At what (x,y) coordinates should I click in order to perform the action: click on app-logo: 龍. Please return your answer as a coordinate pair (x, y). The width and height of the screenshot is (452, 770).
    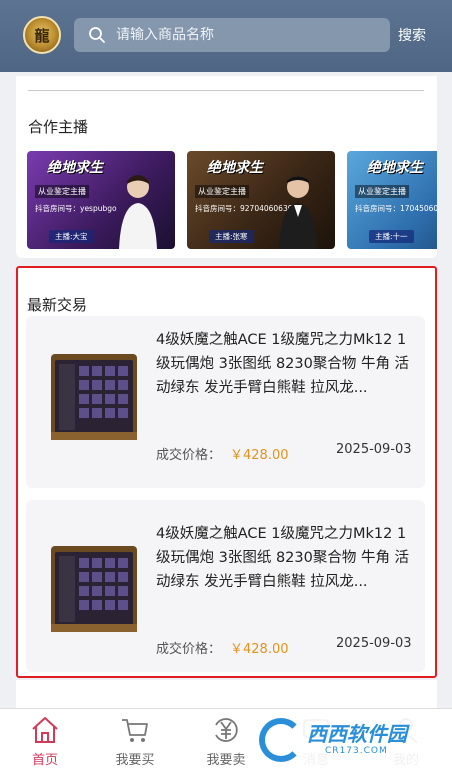
    Looking at the image, I should click on (42, 35).